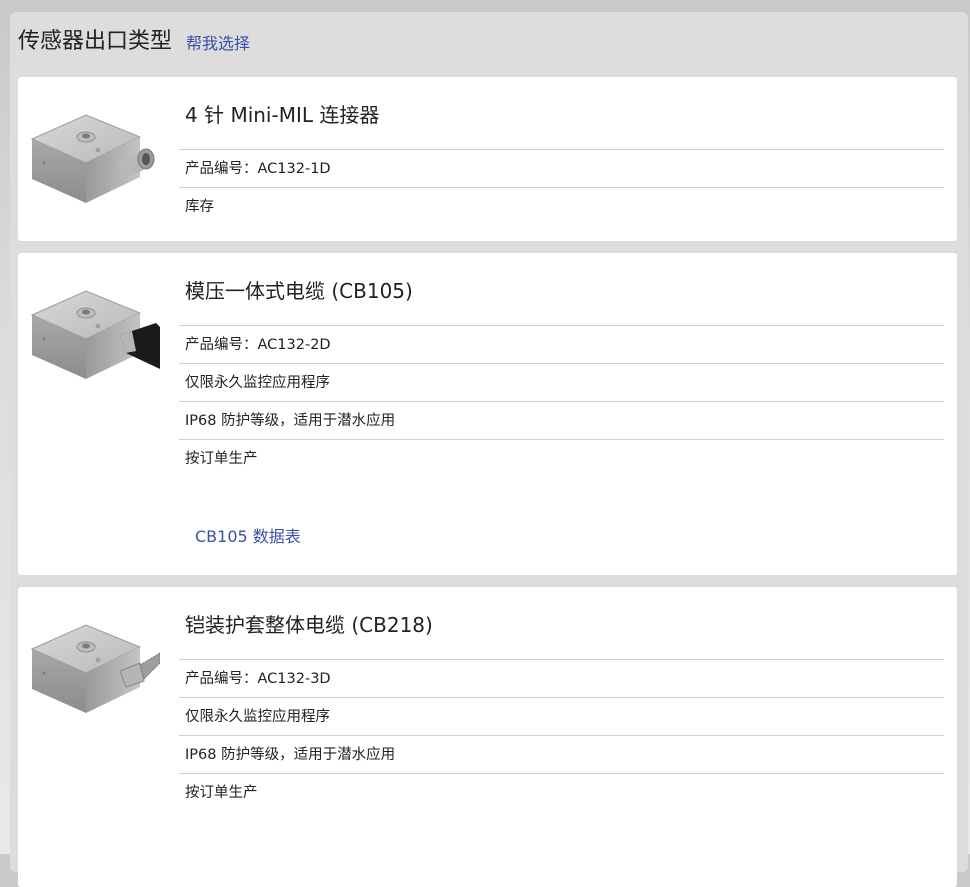 Image resolution: width=970 pixels, height=887 pixels. What do you see at coordinates (95, 41) in the screenshot?
I see `panel-title: 传感器出口类型` at bounding box center [95, 41].